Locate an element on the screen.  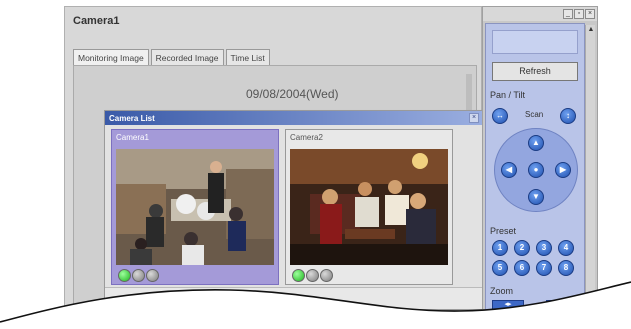
home-position-icon: ● is located at coordinates (536, 170).